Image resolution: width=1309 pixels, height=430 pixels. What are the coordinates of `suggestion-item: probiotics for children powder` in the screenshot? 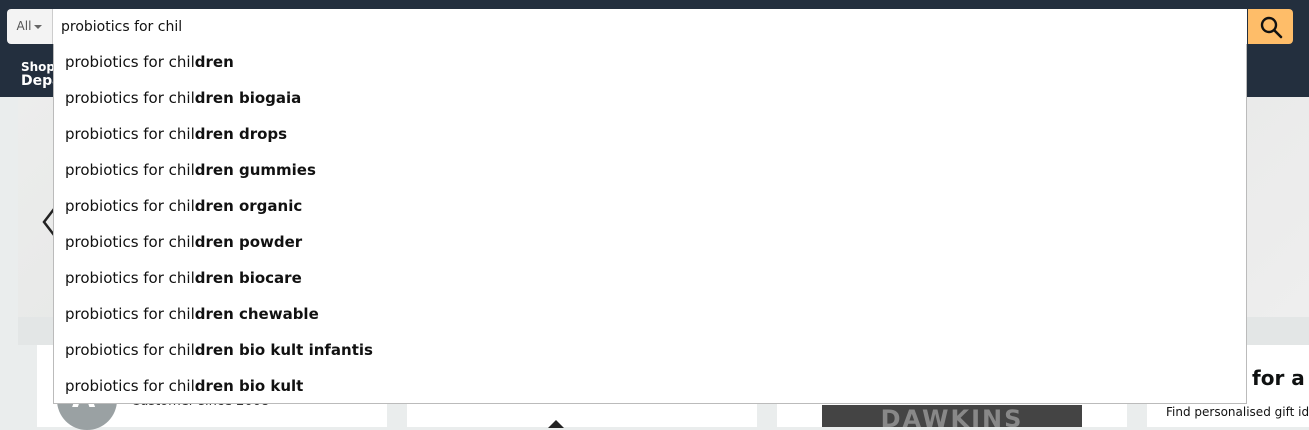 It's located at (650, 242).